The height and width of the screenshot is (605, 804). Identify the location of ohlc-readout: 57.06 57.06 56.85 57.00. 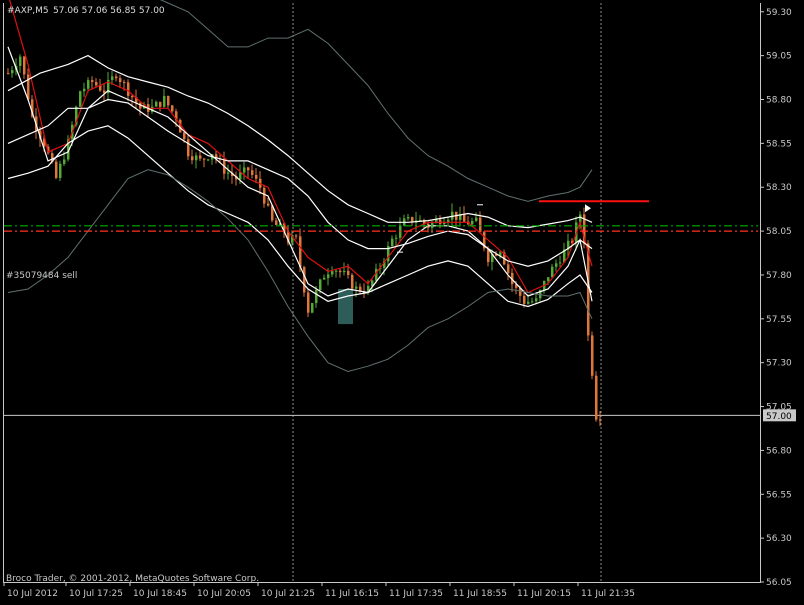
(109, 11).